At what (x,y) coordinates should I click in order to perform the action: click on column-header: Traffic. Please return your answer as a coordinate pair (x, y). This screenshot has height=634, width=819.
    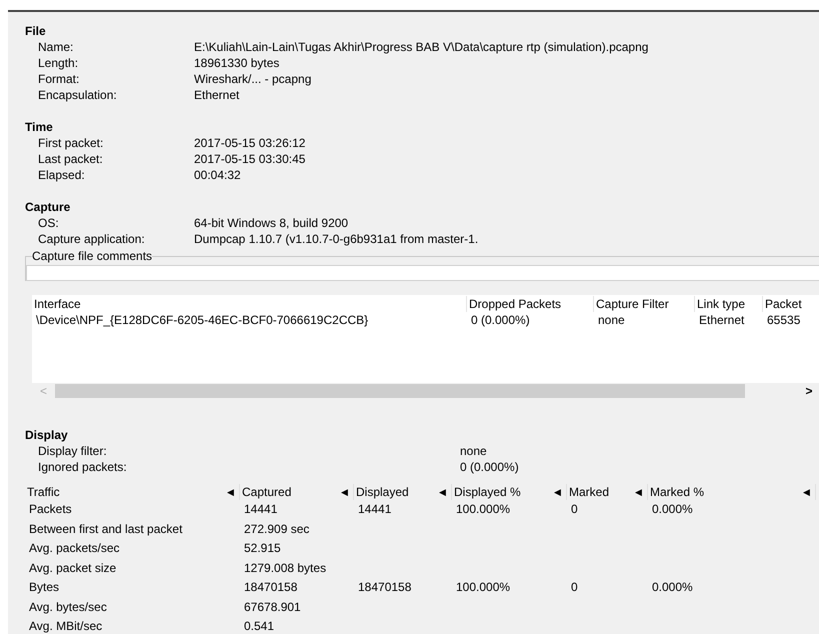
    Looking at the image, I should click on (43, 492).